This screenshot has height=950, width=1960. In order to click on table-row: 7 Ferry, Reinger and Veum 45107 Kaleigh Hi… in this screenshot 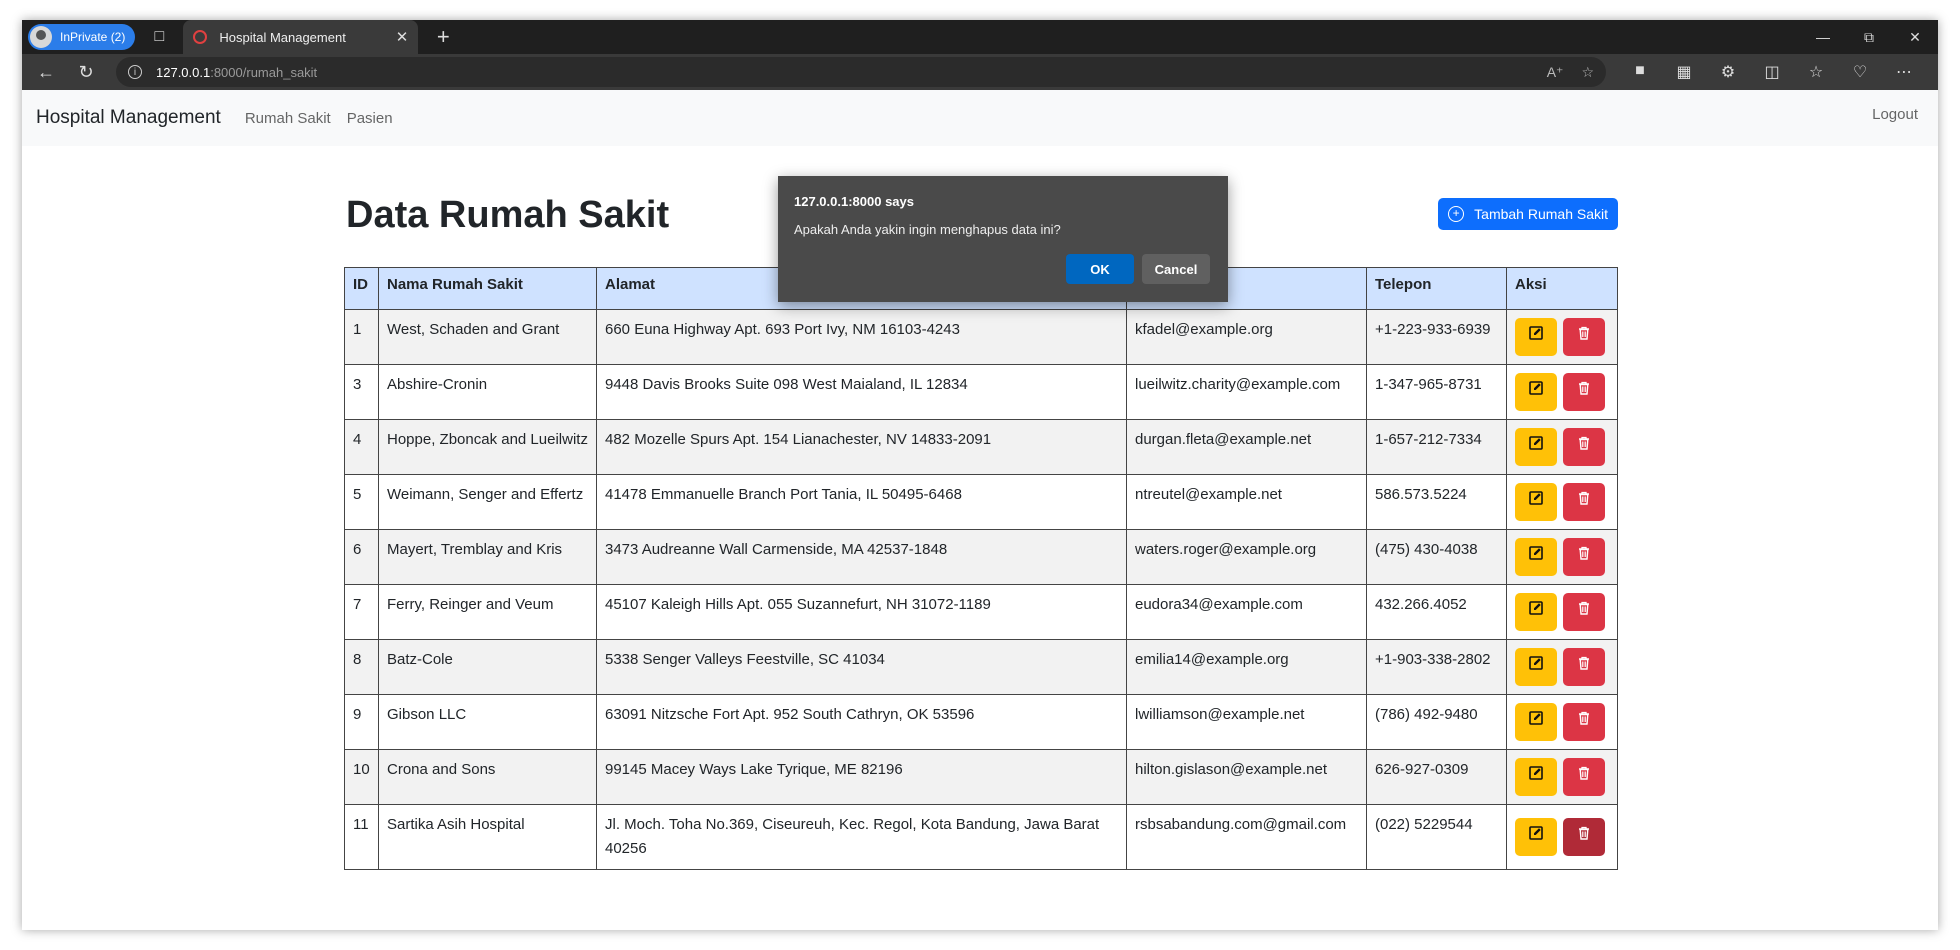, I will do `click(981, 612)`.